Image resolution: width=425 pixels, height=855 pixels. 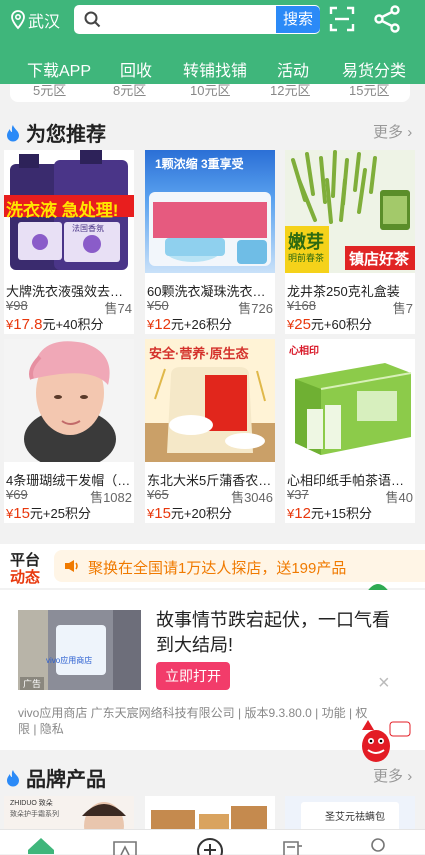 What do you see at coordinates (32, 683) in the screenshot?
I see `ad-tag: 广告` at bounding box center [32, 683].